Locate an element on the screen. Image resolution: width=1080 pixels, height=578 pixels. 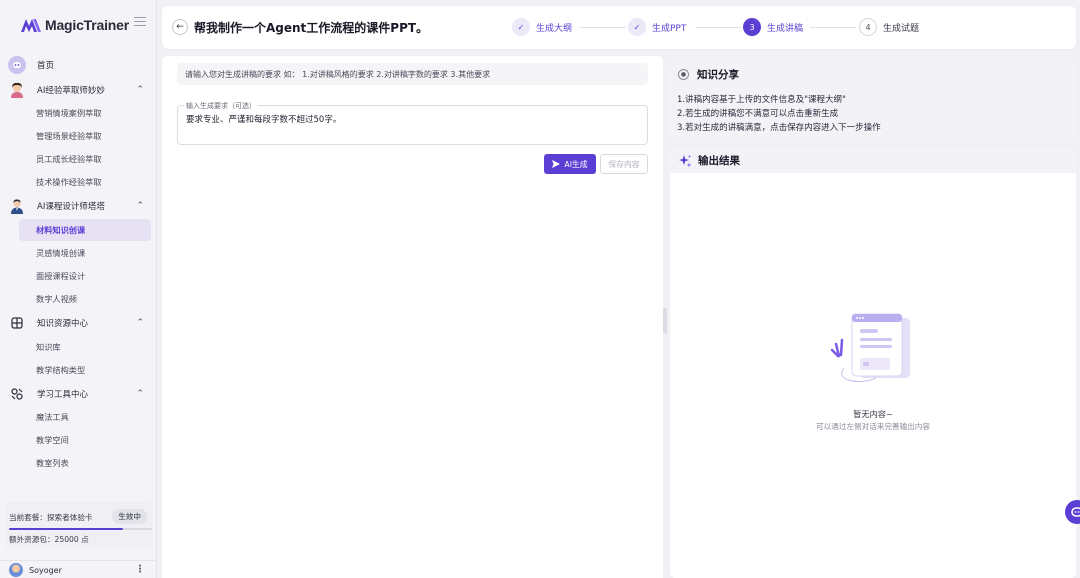
home-icon is located at coordinates (17, 65).